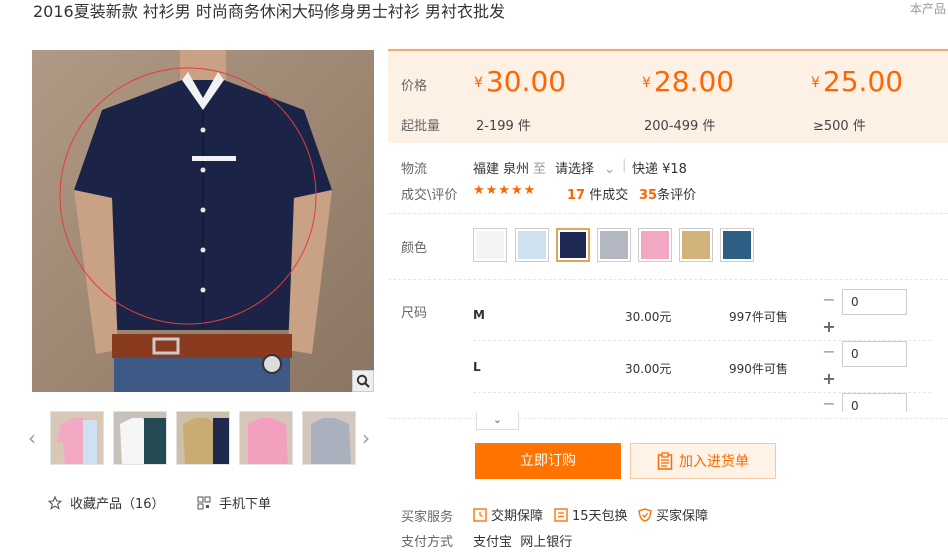  I want to click on swatch-navy, so click(573, 245).